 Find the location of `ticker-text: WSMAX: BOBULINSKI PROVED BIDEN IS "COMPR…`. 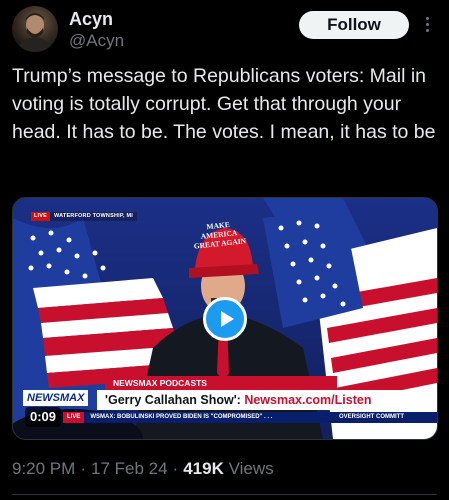

ticker-text: WSMAX: BOBULINSKI PROVED BIDEN IS "COMPR… is located at coordinates (181, 417).